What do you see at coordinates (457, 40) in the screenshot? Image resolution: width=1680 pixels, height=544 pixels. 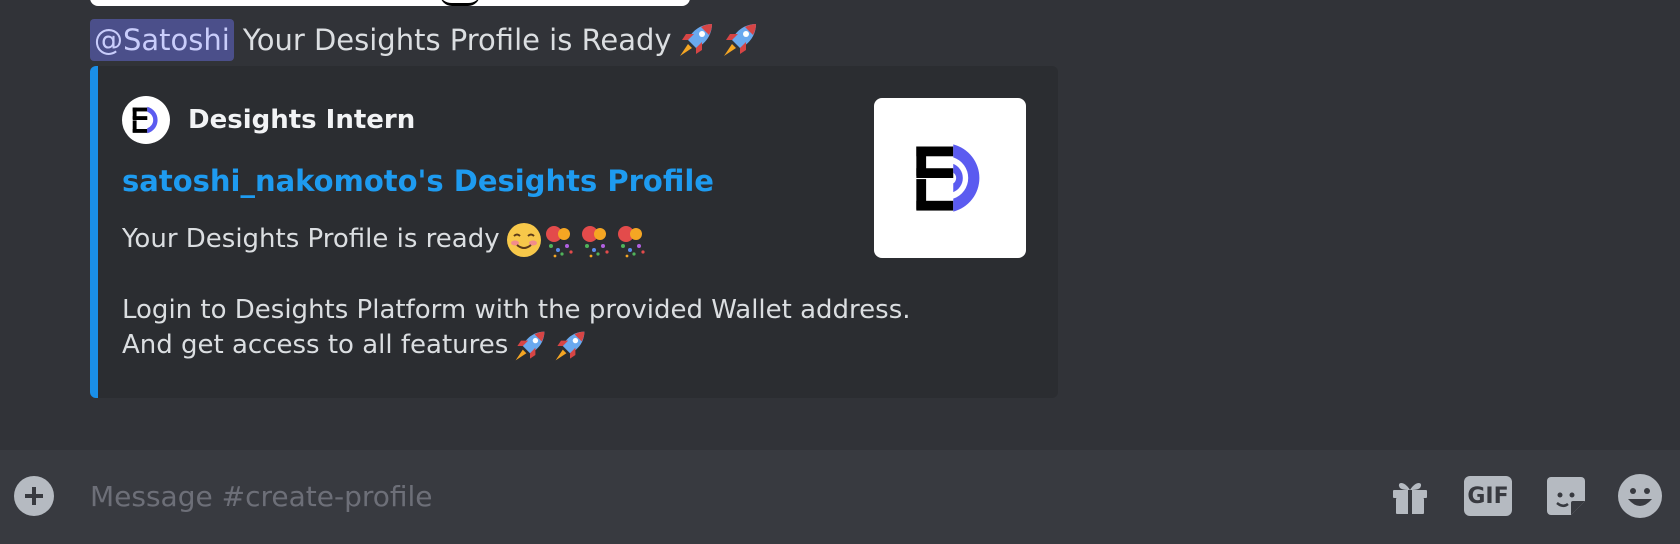 I see `message-text: Your Desights Profile is Ready` at bounding box center [457, 40].